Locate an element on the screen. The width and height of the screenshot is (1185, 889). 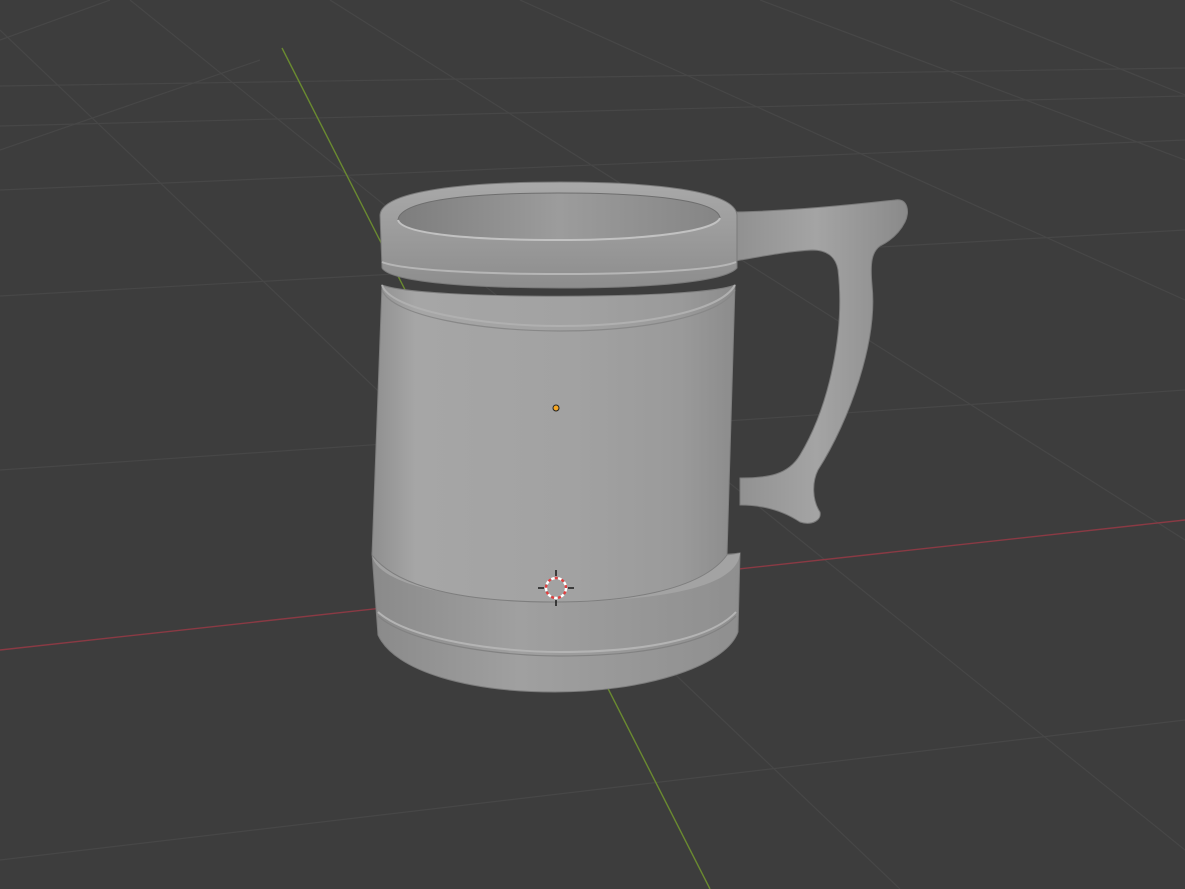
object-origin-icon is located at coordinates (556, 408).